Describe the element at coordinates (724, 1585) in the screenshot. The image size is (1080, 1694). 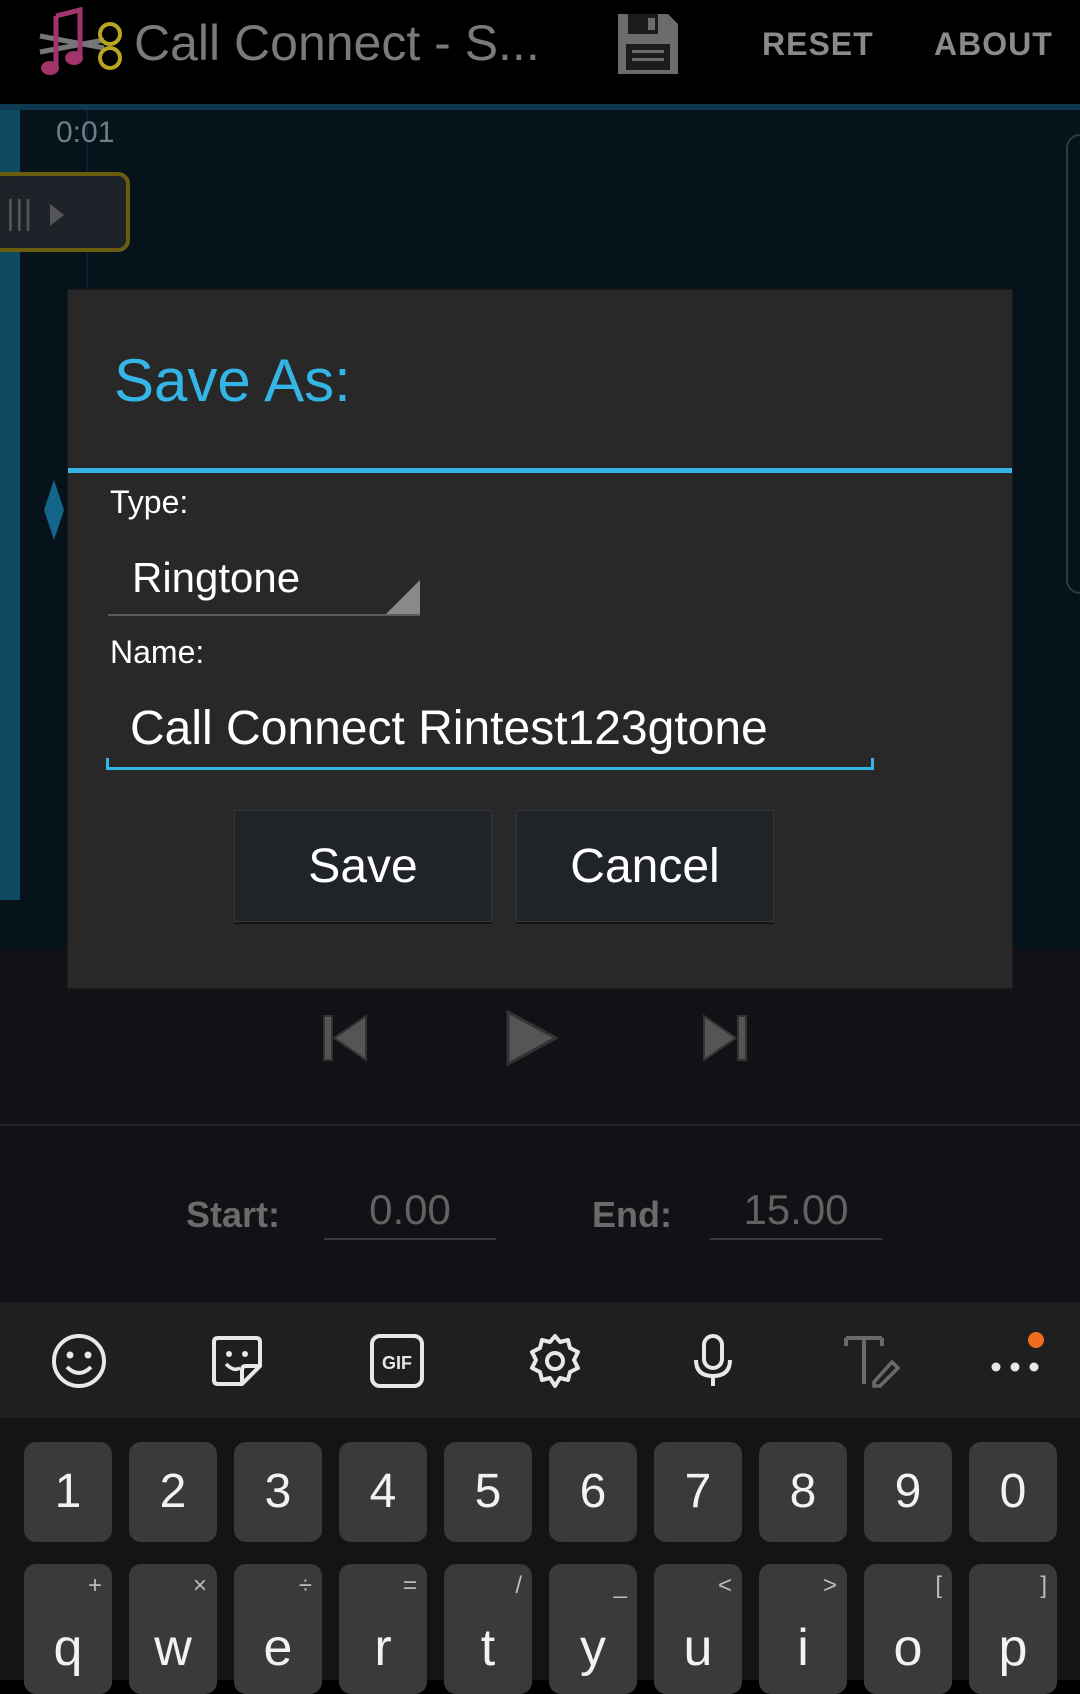
I see `key-alt: <` at that location.